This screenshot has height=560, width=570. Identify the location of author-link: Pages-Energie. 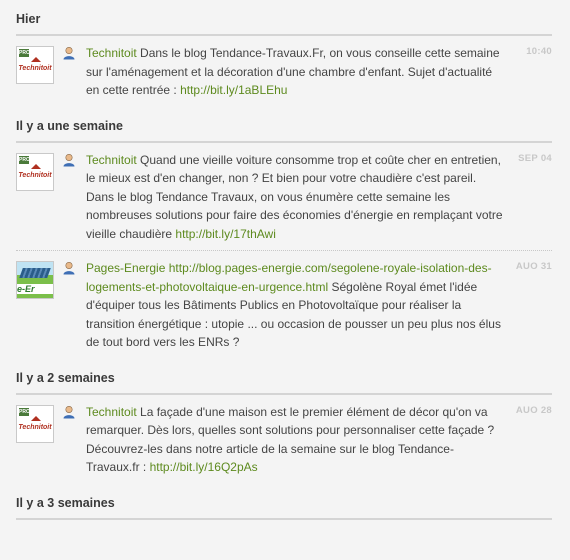
(125, 268).